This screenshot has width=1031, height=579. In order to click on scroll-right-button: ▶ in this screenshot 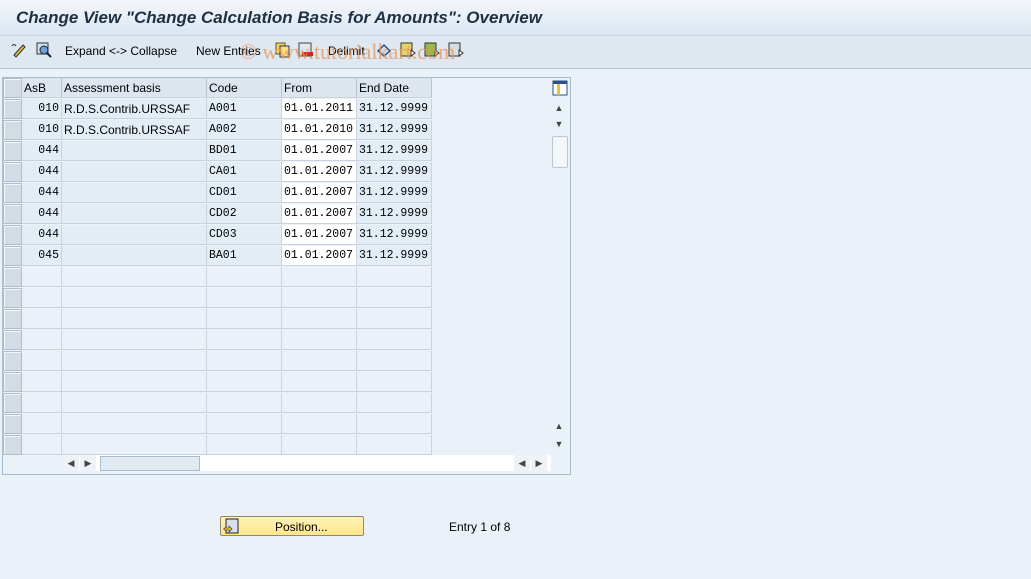, I will do `click(88, 463)`.